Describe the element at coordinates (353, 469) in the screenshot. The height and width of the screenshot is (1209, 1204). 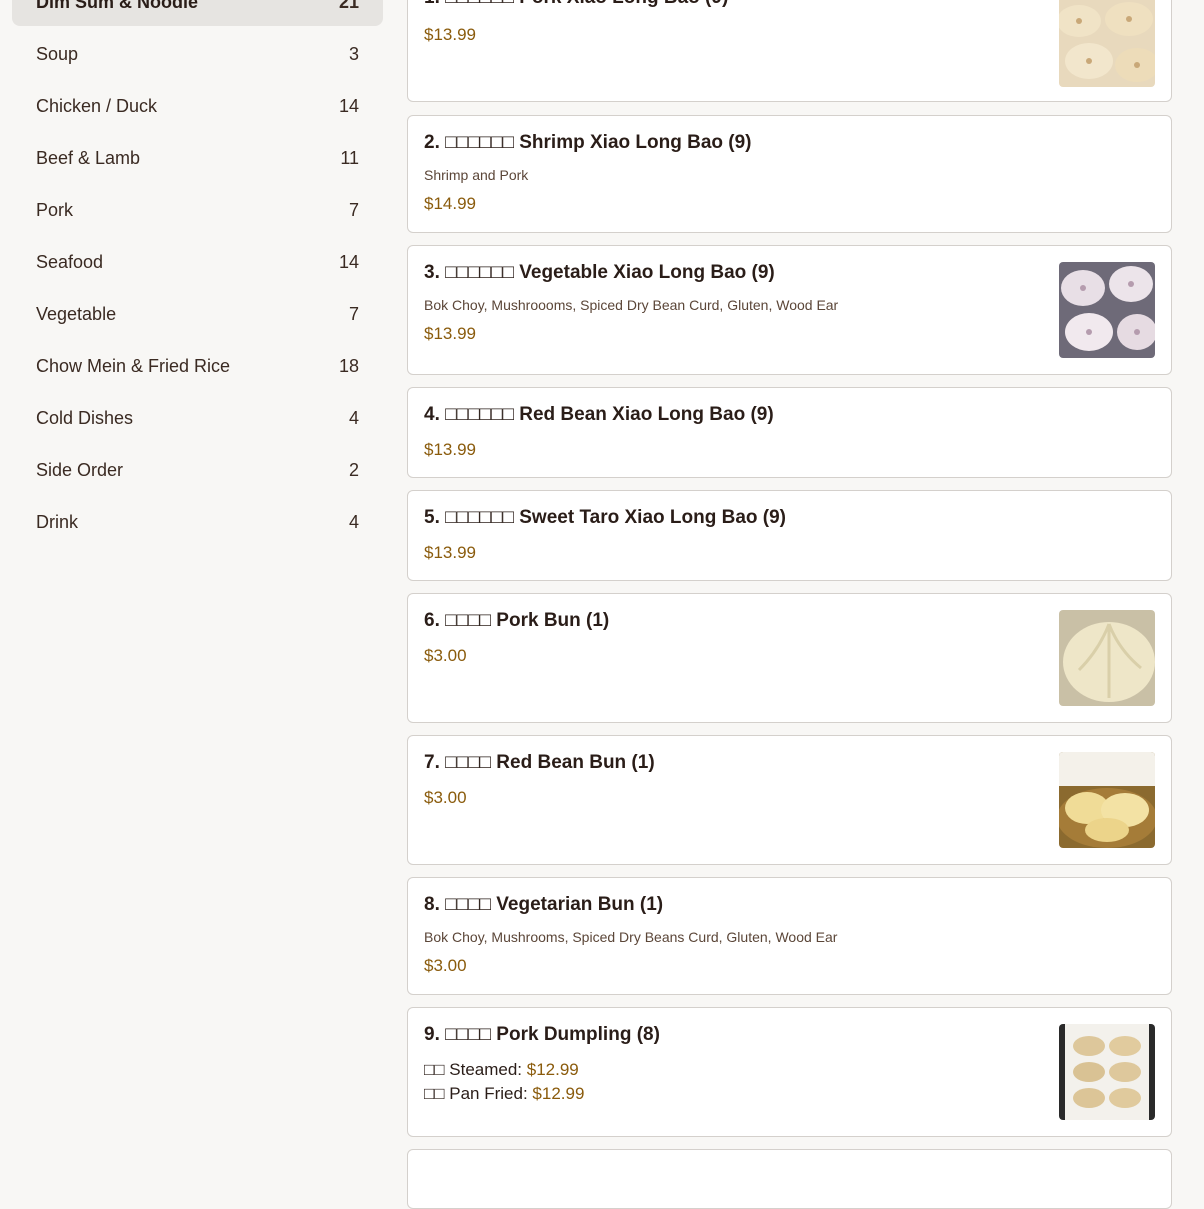
I see `category-count: 2` at that location.